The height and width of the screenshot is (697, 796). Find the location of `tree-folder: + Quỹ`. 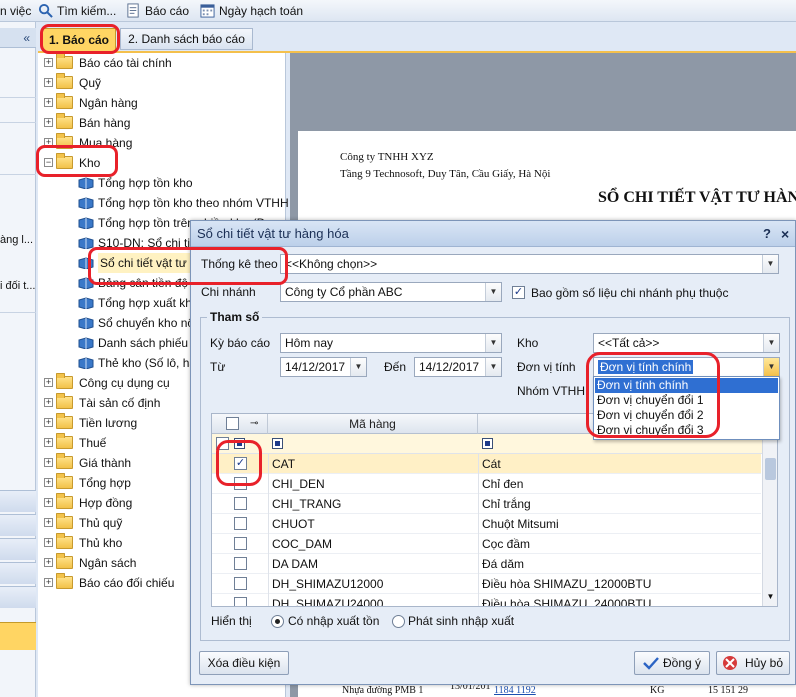

tree-folder: + Quỹ is located at coordinates (162, 83).